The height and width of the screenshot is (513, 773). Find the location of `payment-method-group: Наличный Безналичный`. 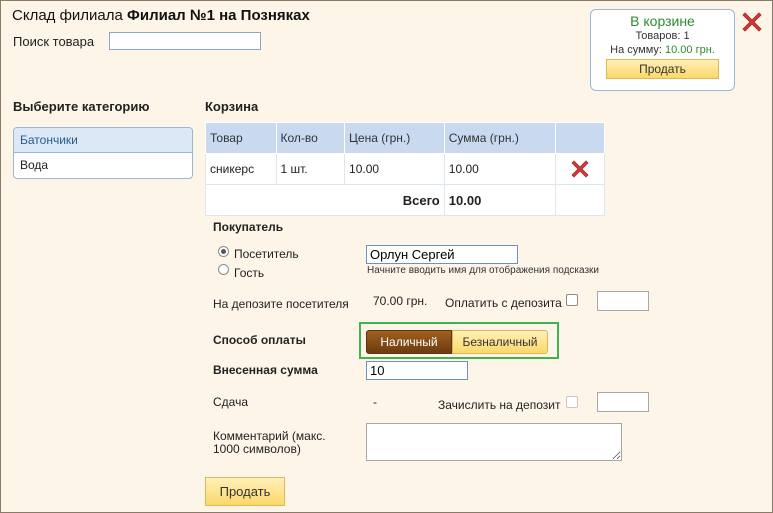

payment-method-group: Наличный Безналичный is located at coordinates (459, 340).